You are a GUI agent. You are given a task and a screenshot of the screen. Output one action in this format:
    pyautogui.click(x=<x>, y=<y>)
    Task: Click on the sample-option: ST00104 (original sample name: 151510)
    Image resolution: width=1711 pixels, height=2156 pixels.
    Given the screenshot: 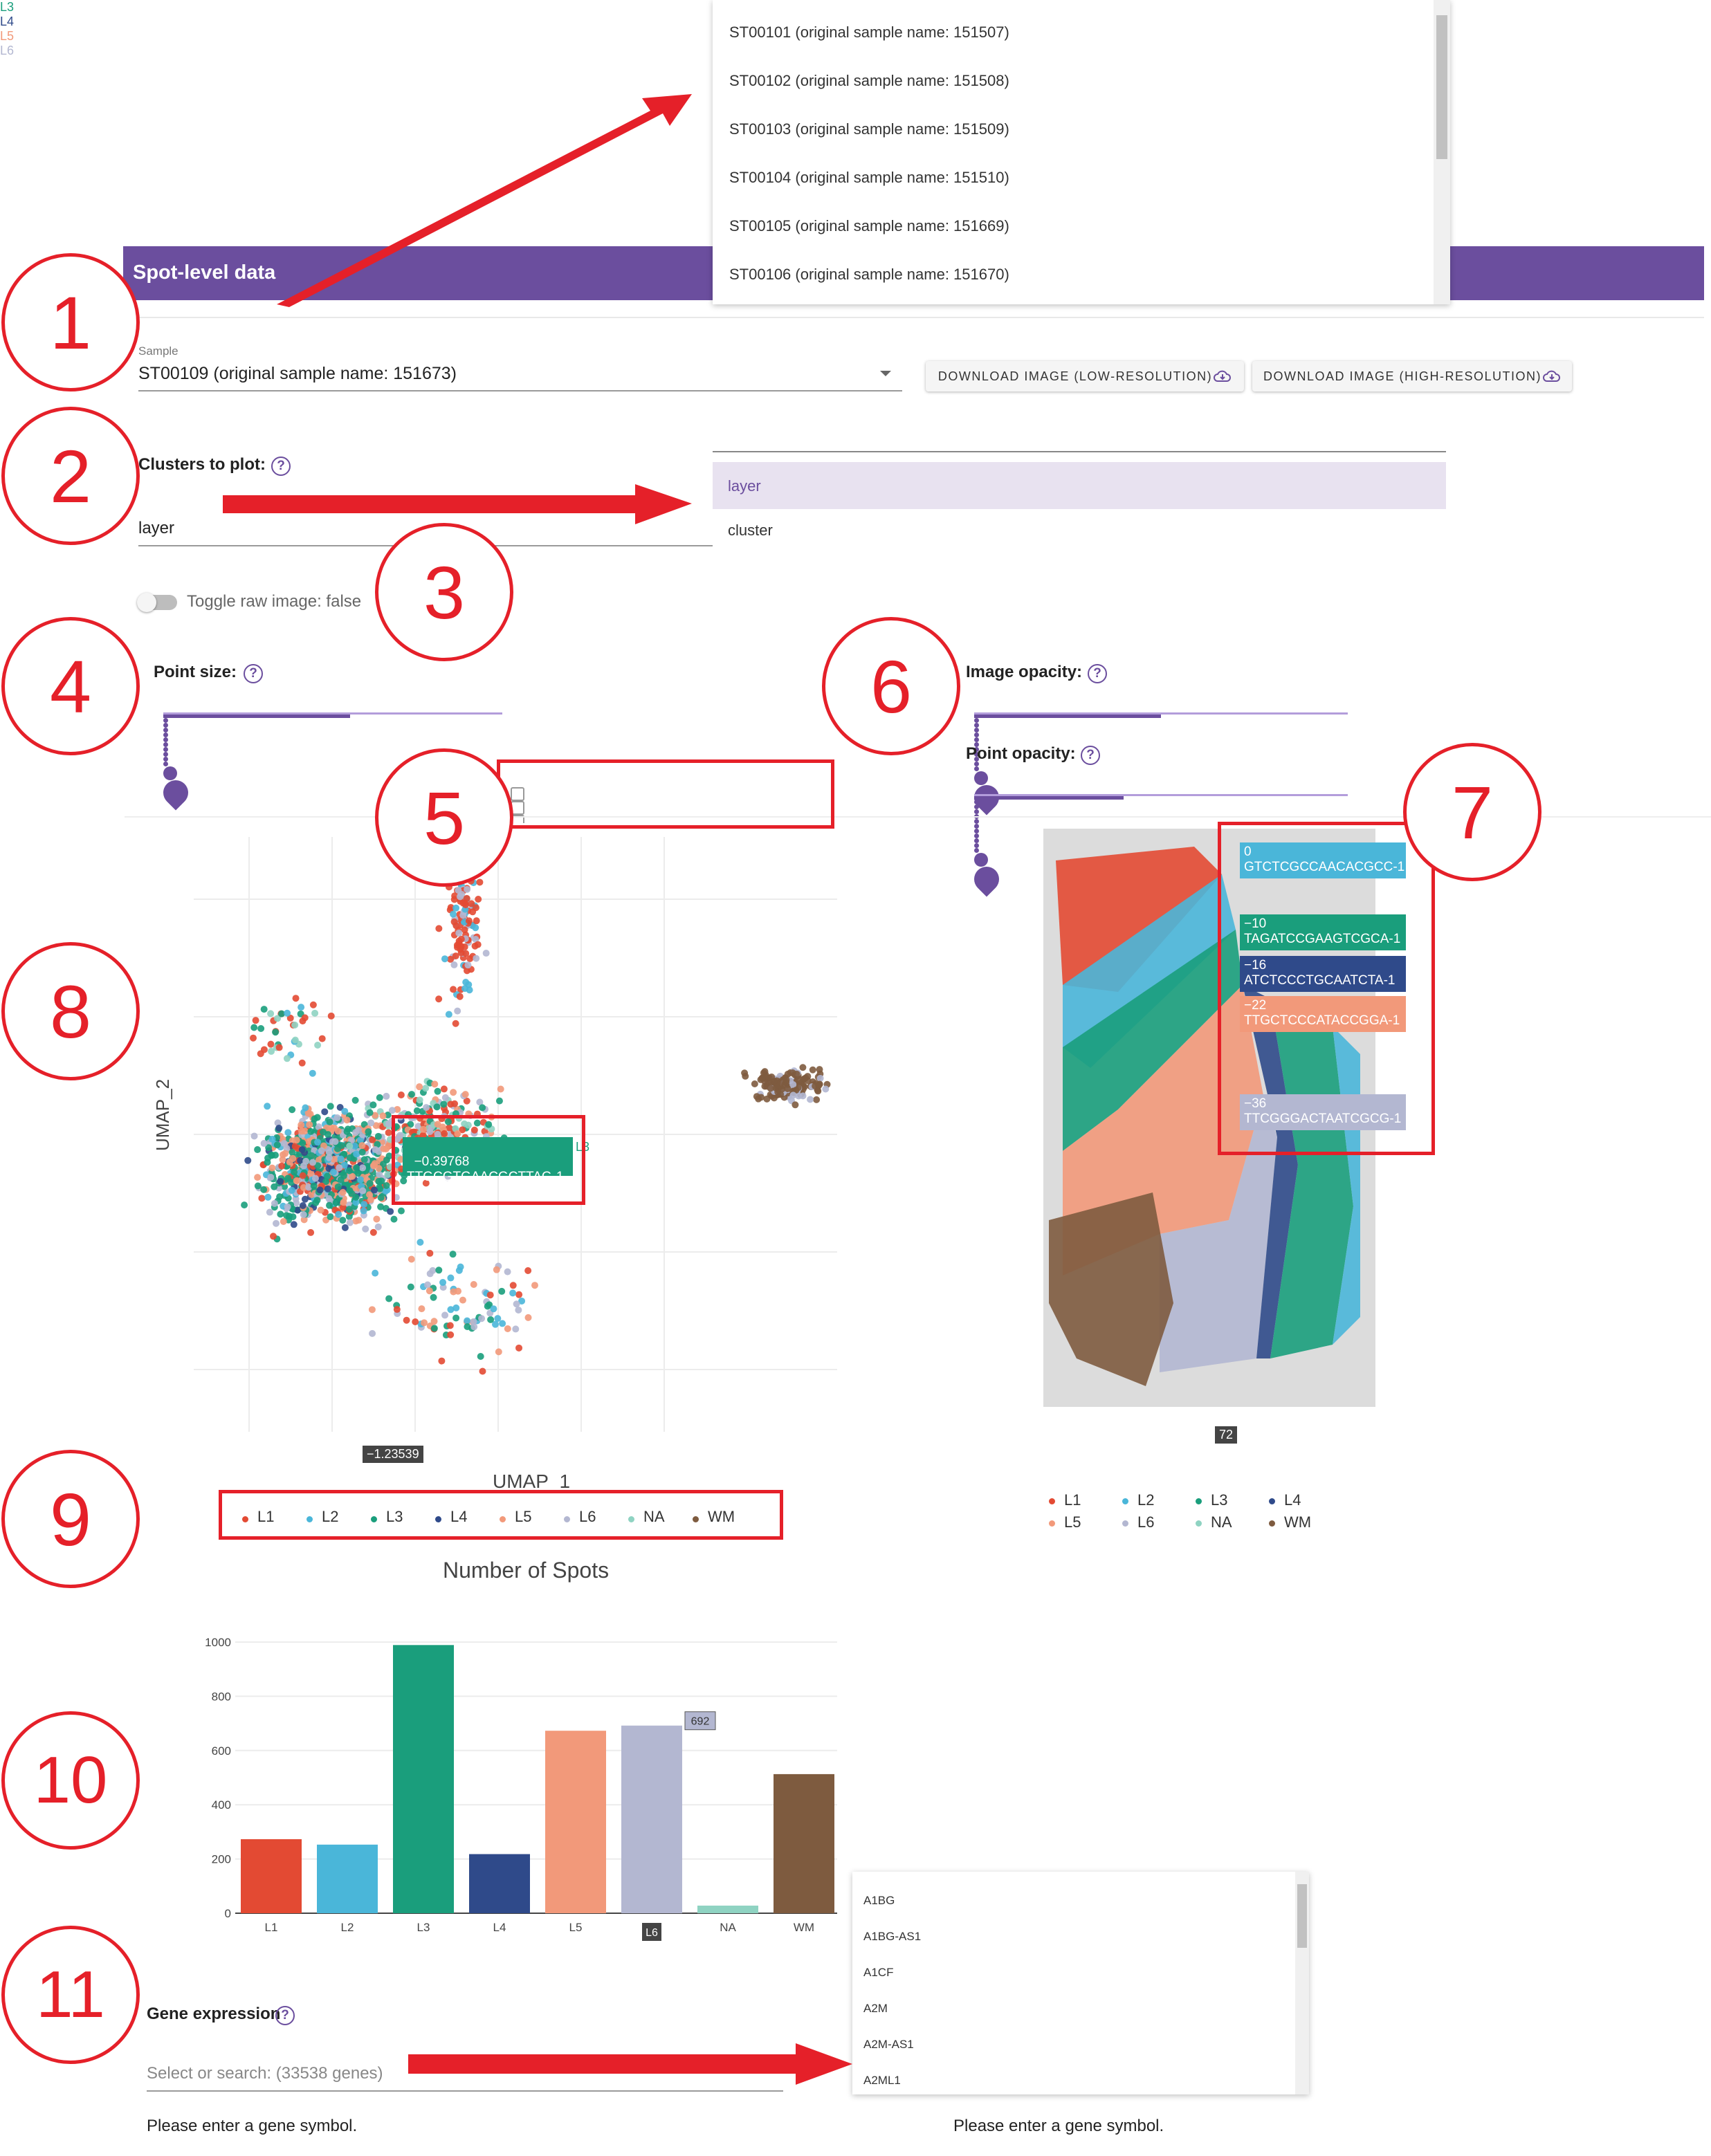 What is the action you would take?
    pyautogui.click(x=869, y=178)
    